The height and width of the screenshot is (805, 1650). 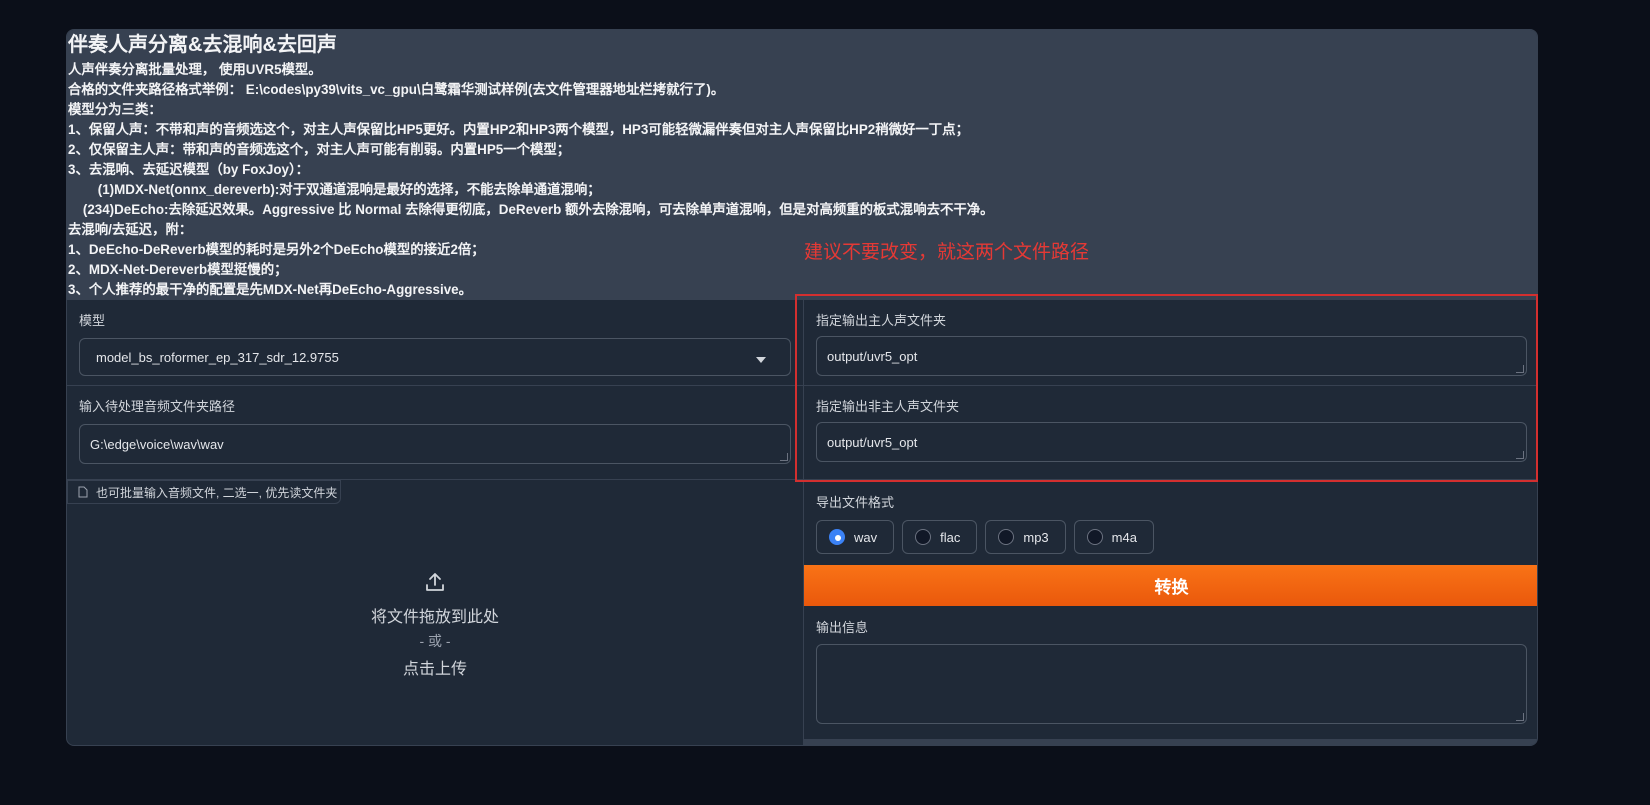 What do you see at coordinates (855, 502) in the screenshot?
I see `format-label: 导出文件格式` at bounding box center [855, 502].